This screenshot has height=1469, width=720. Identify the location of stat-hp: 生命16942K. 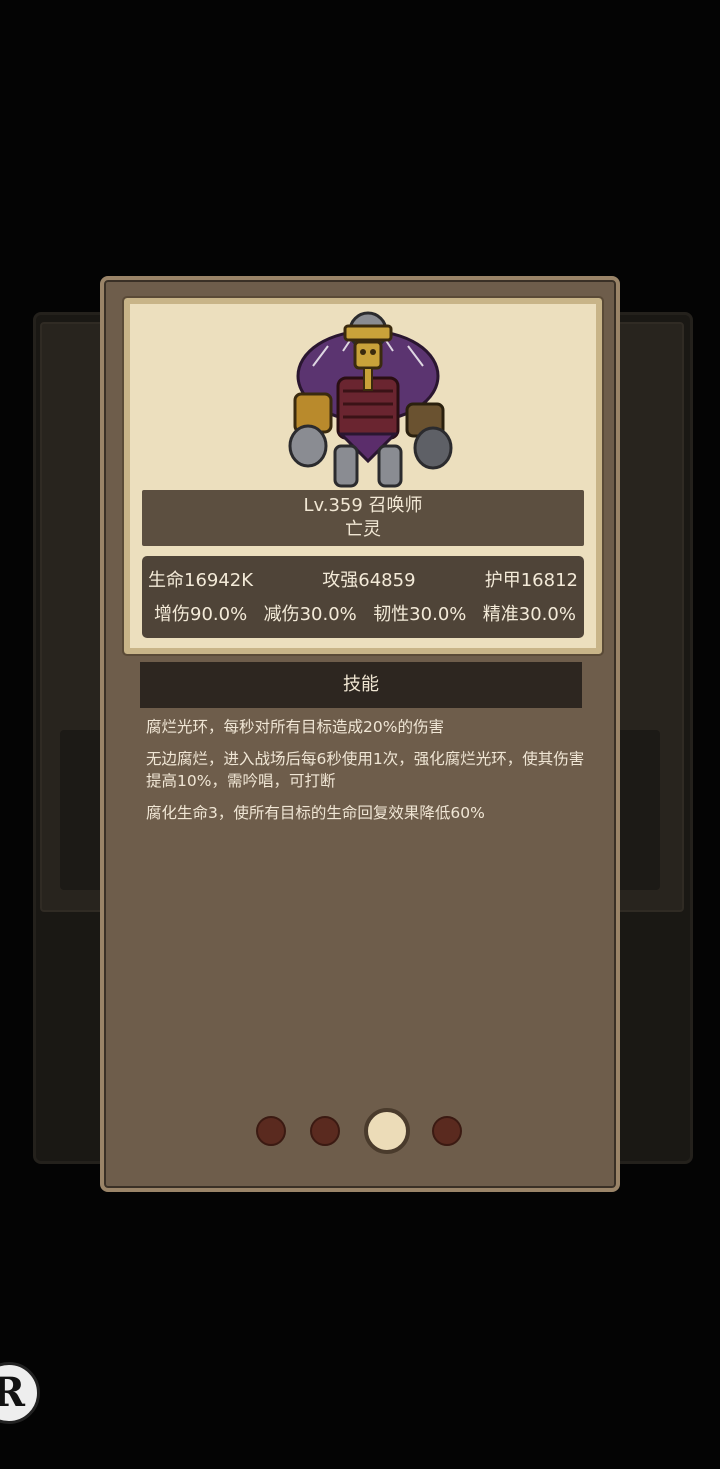
(201, 580).